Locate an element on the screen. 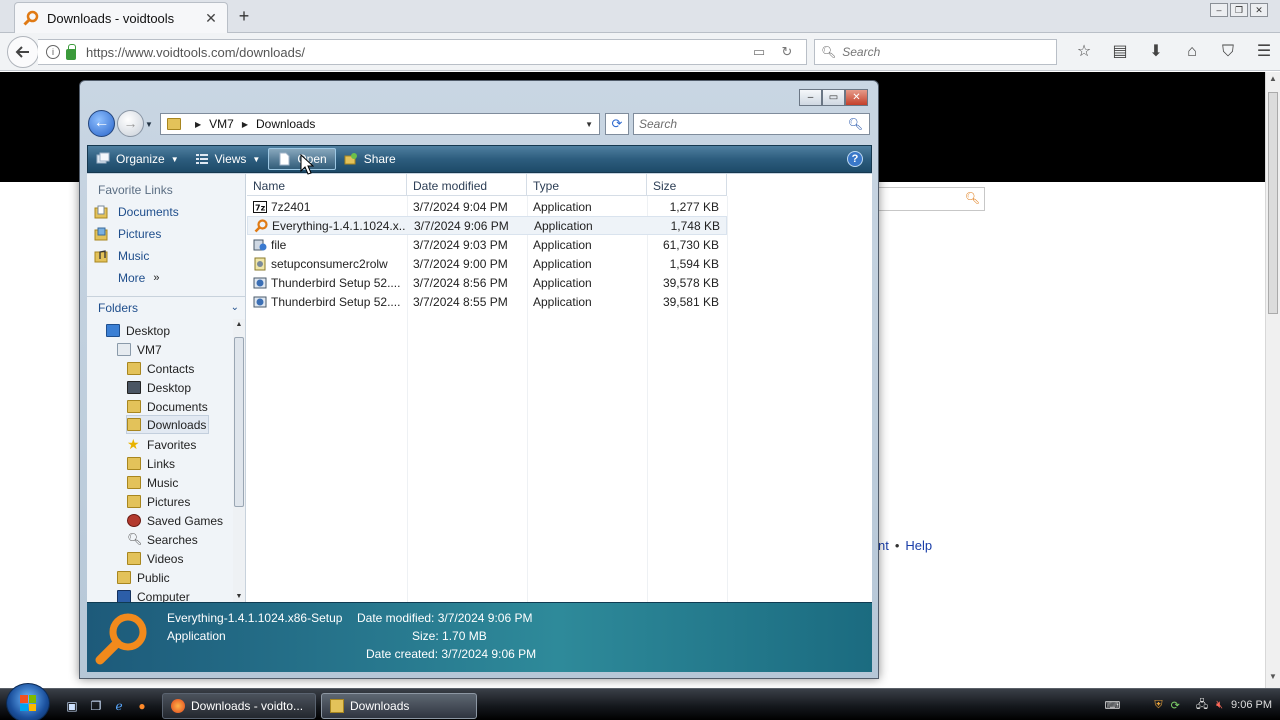 The width and height of the screenshot is (1280, 720). page-scrollbar: ▲ ▼ is located at coordinates (1272, 380).